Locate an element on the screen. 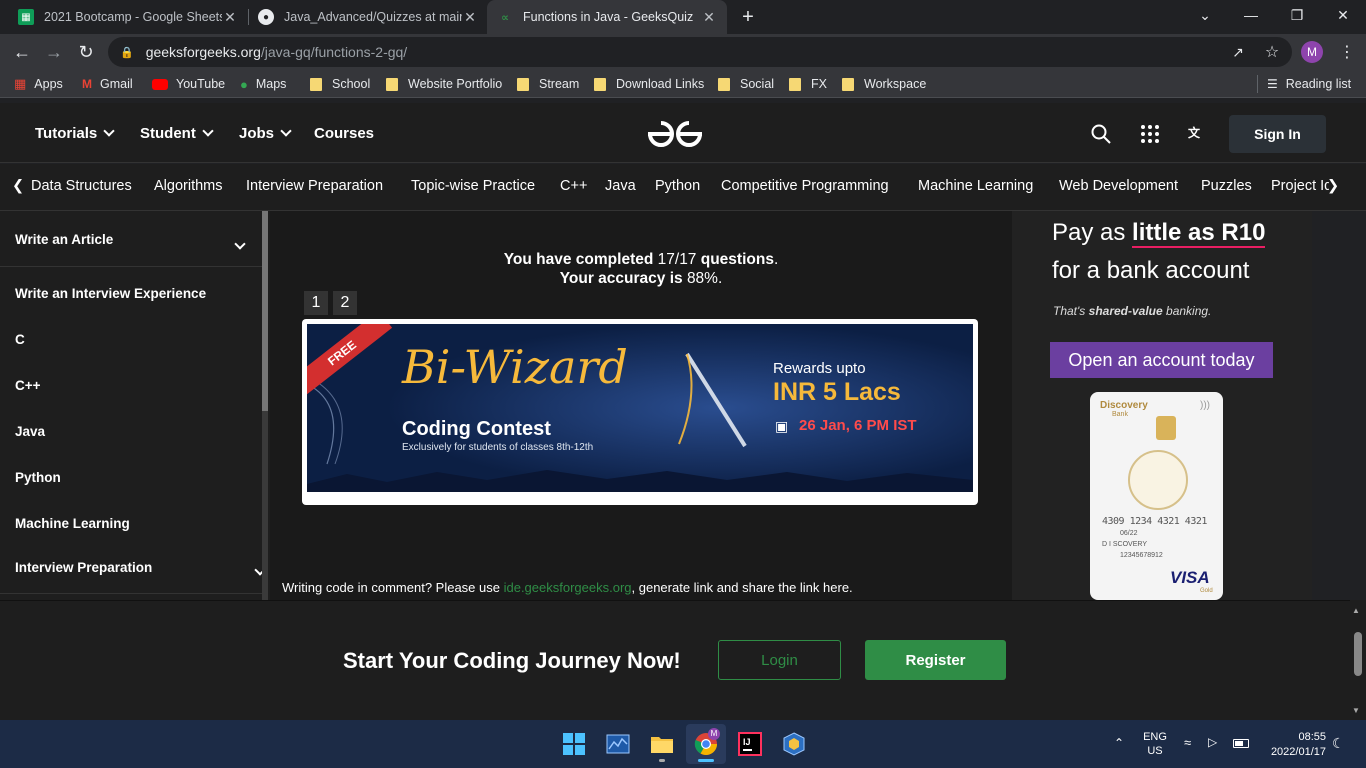 The height and width of the screenshot is (768, 1366). share-icon: ↗ is located at coordinates (1238, 52).